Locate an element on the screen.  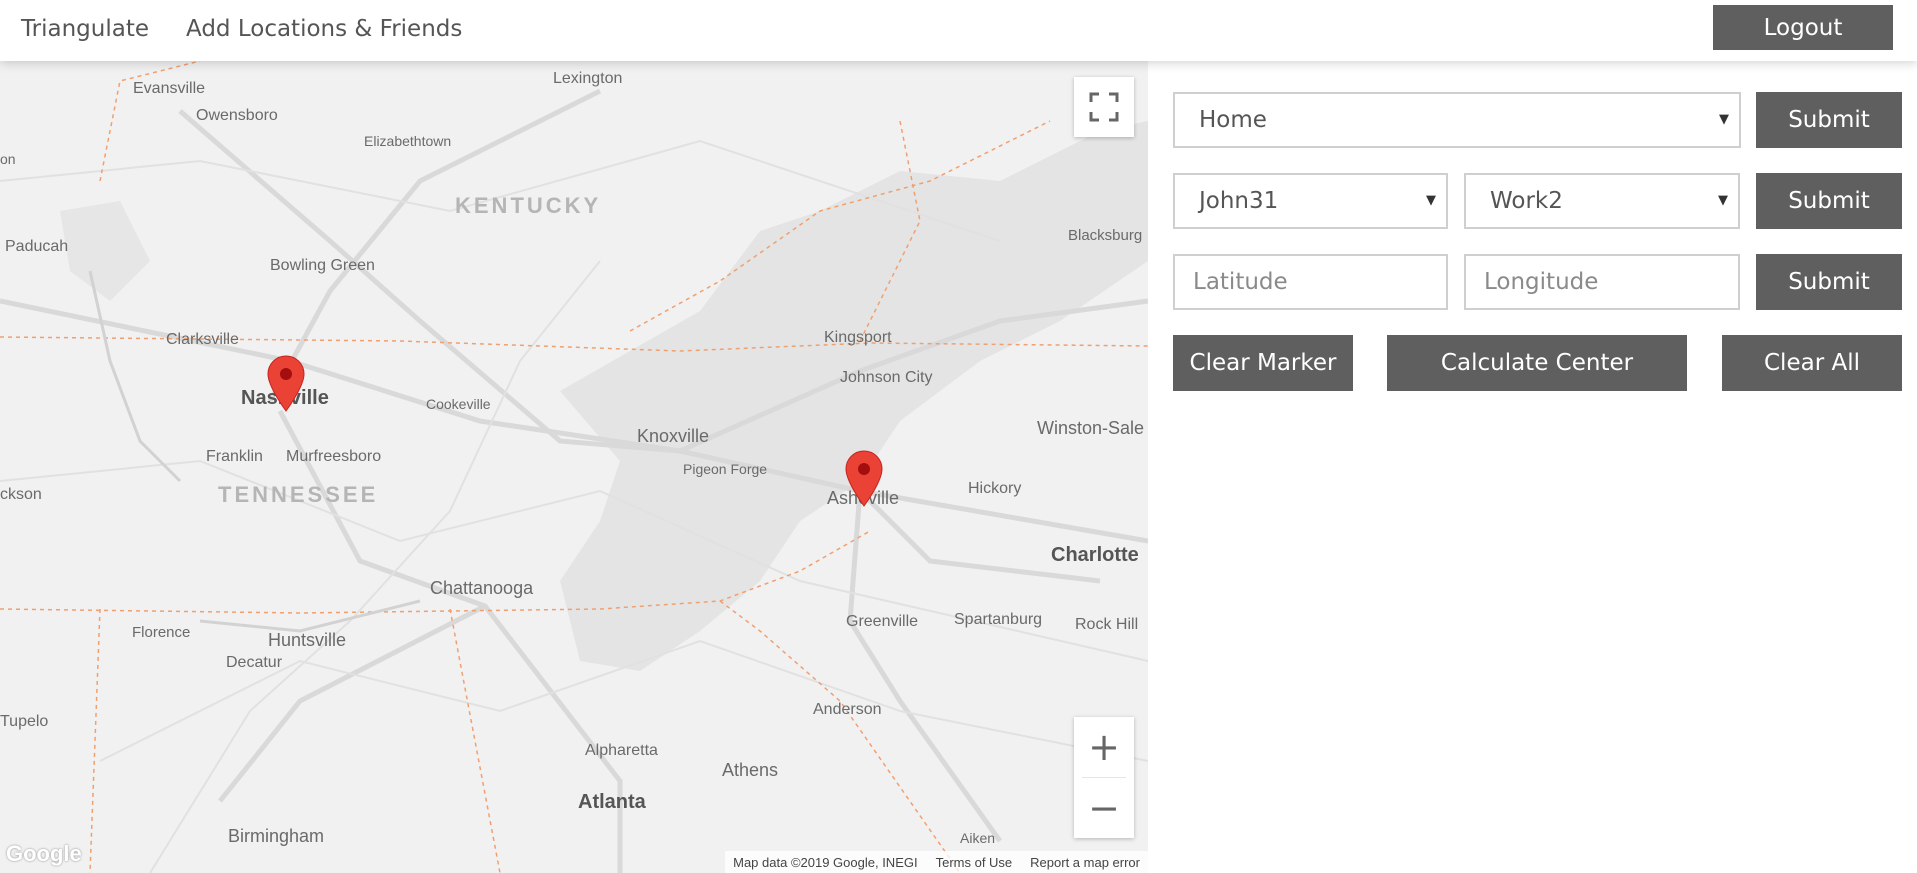
place-label: Blacksburg is located at coordinates (1105, 235).